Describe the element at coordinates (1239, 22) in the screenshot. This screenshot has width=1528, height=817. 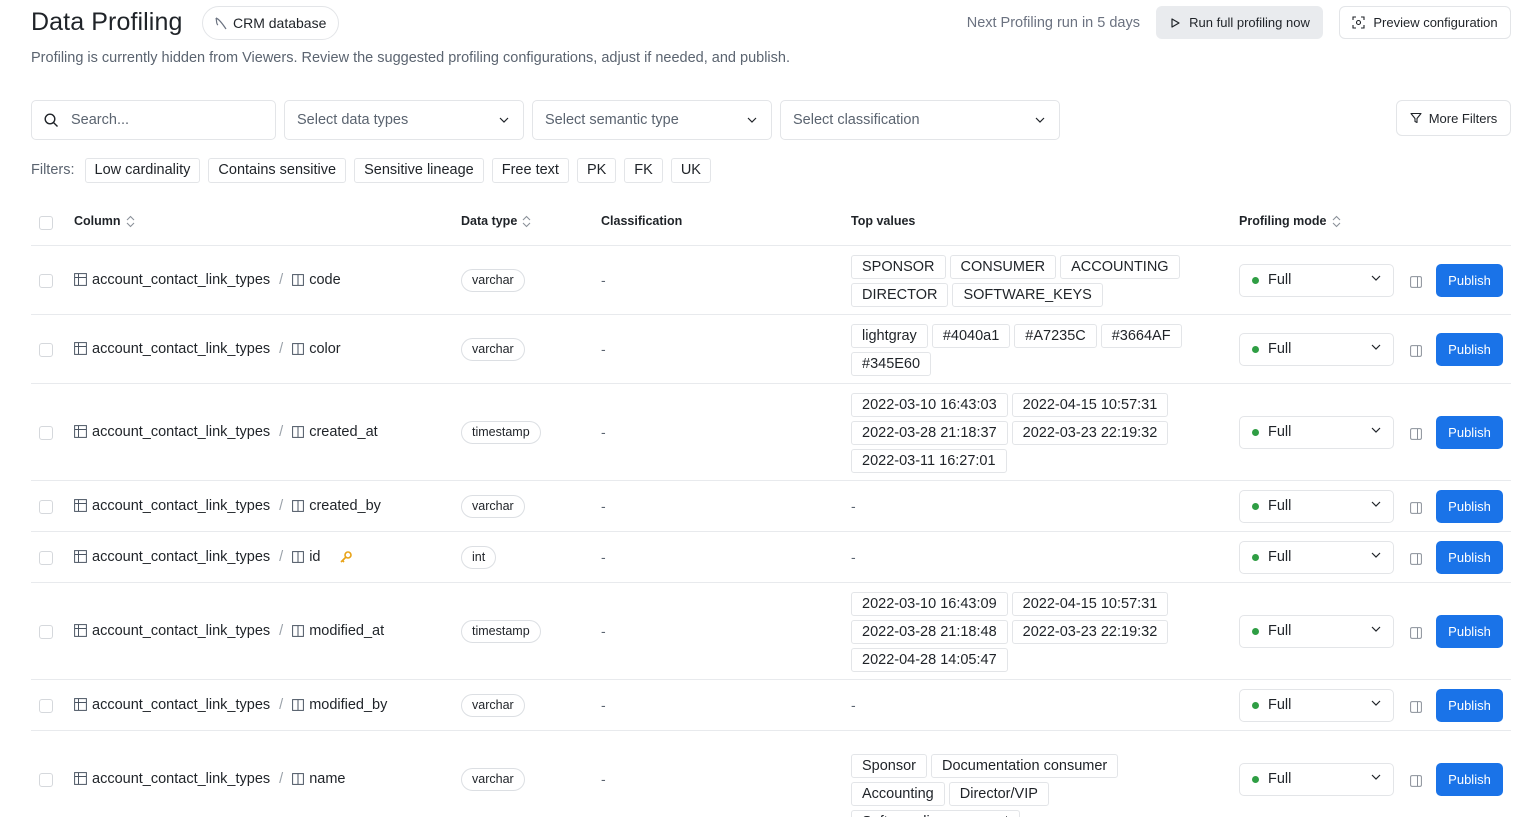
I see `run-profiling-button: Run full profiling now` at that location.